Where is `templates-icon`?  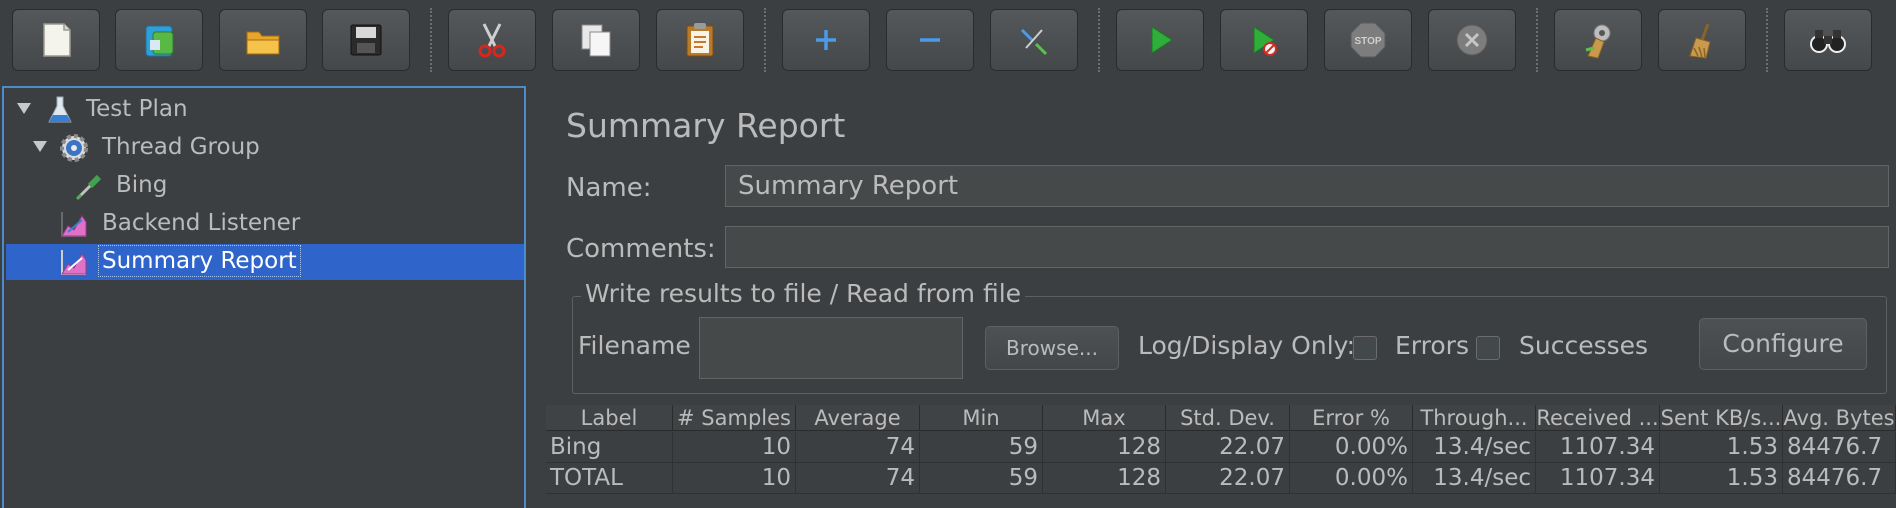 templates-icon is located at coordinates (159, 41).